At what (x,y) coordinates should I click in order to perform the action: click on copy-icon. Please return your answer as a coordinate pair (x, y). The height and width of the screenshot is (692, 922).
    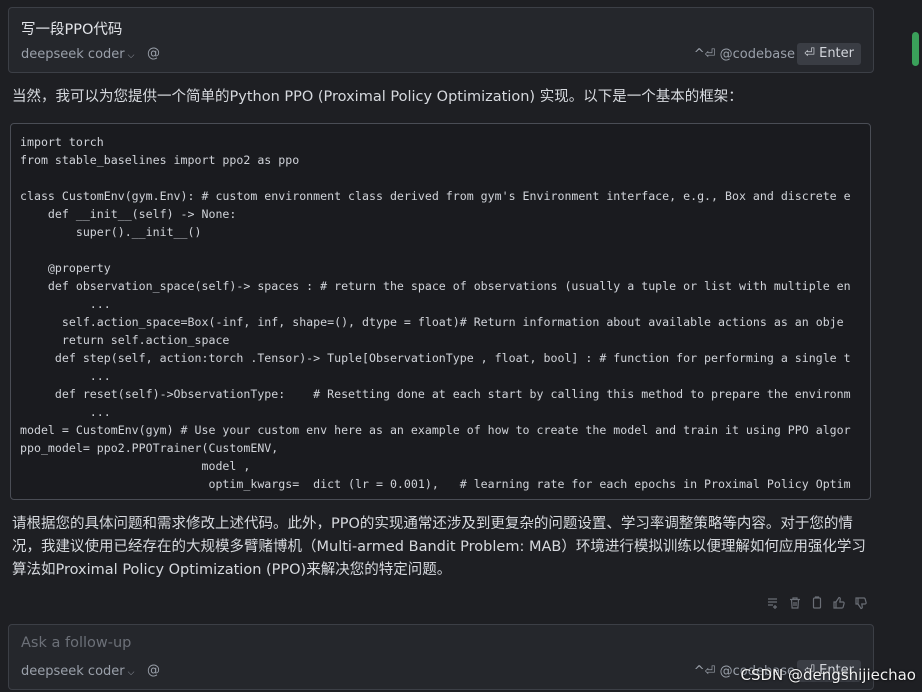
    Looking at the image, I should click on (817, 603).